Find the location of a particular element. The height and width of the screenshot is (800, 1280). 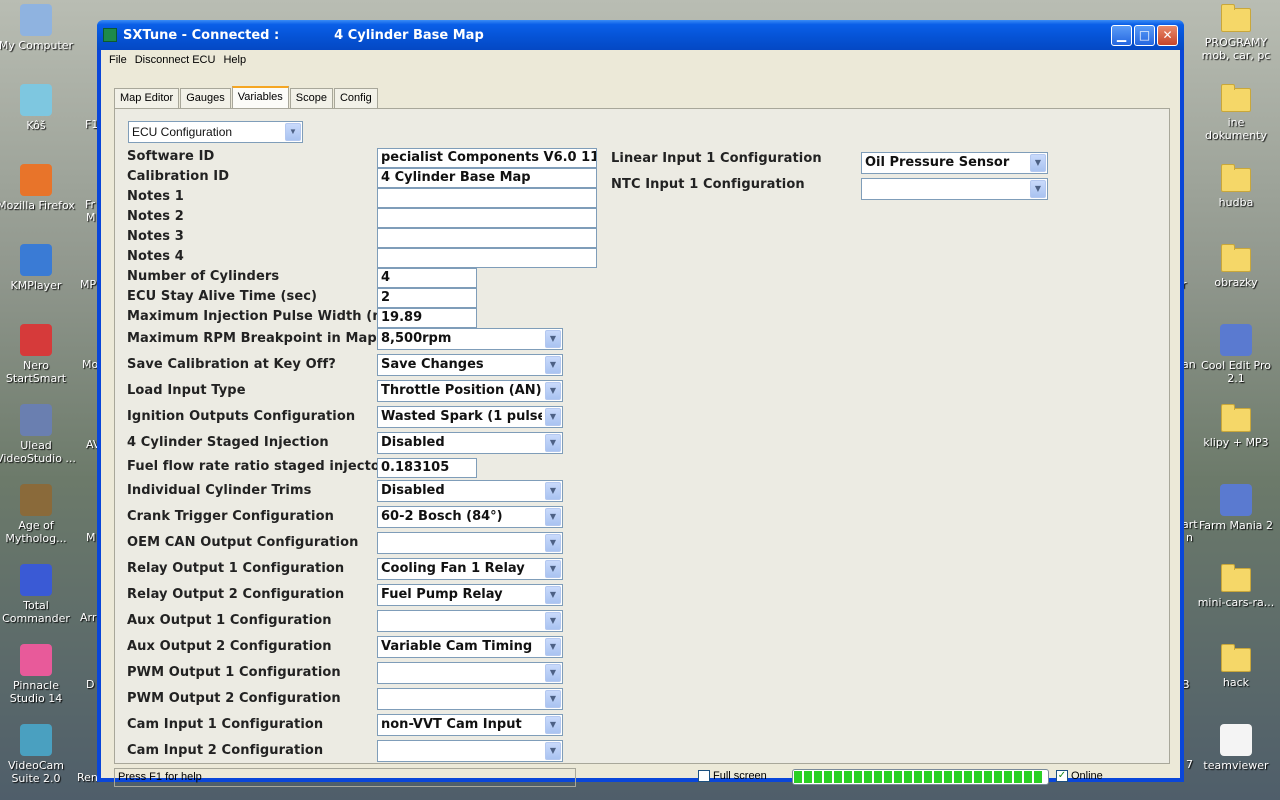

field-label: Relay Output 2 Configuration is located at coordinates (236, 594).